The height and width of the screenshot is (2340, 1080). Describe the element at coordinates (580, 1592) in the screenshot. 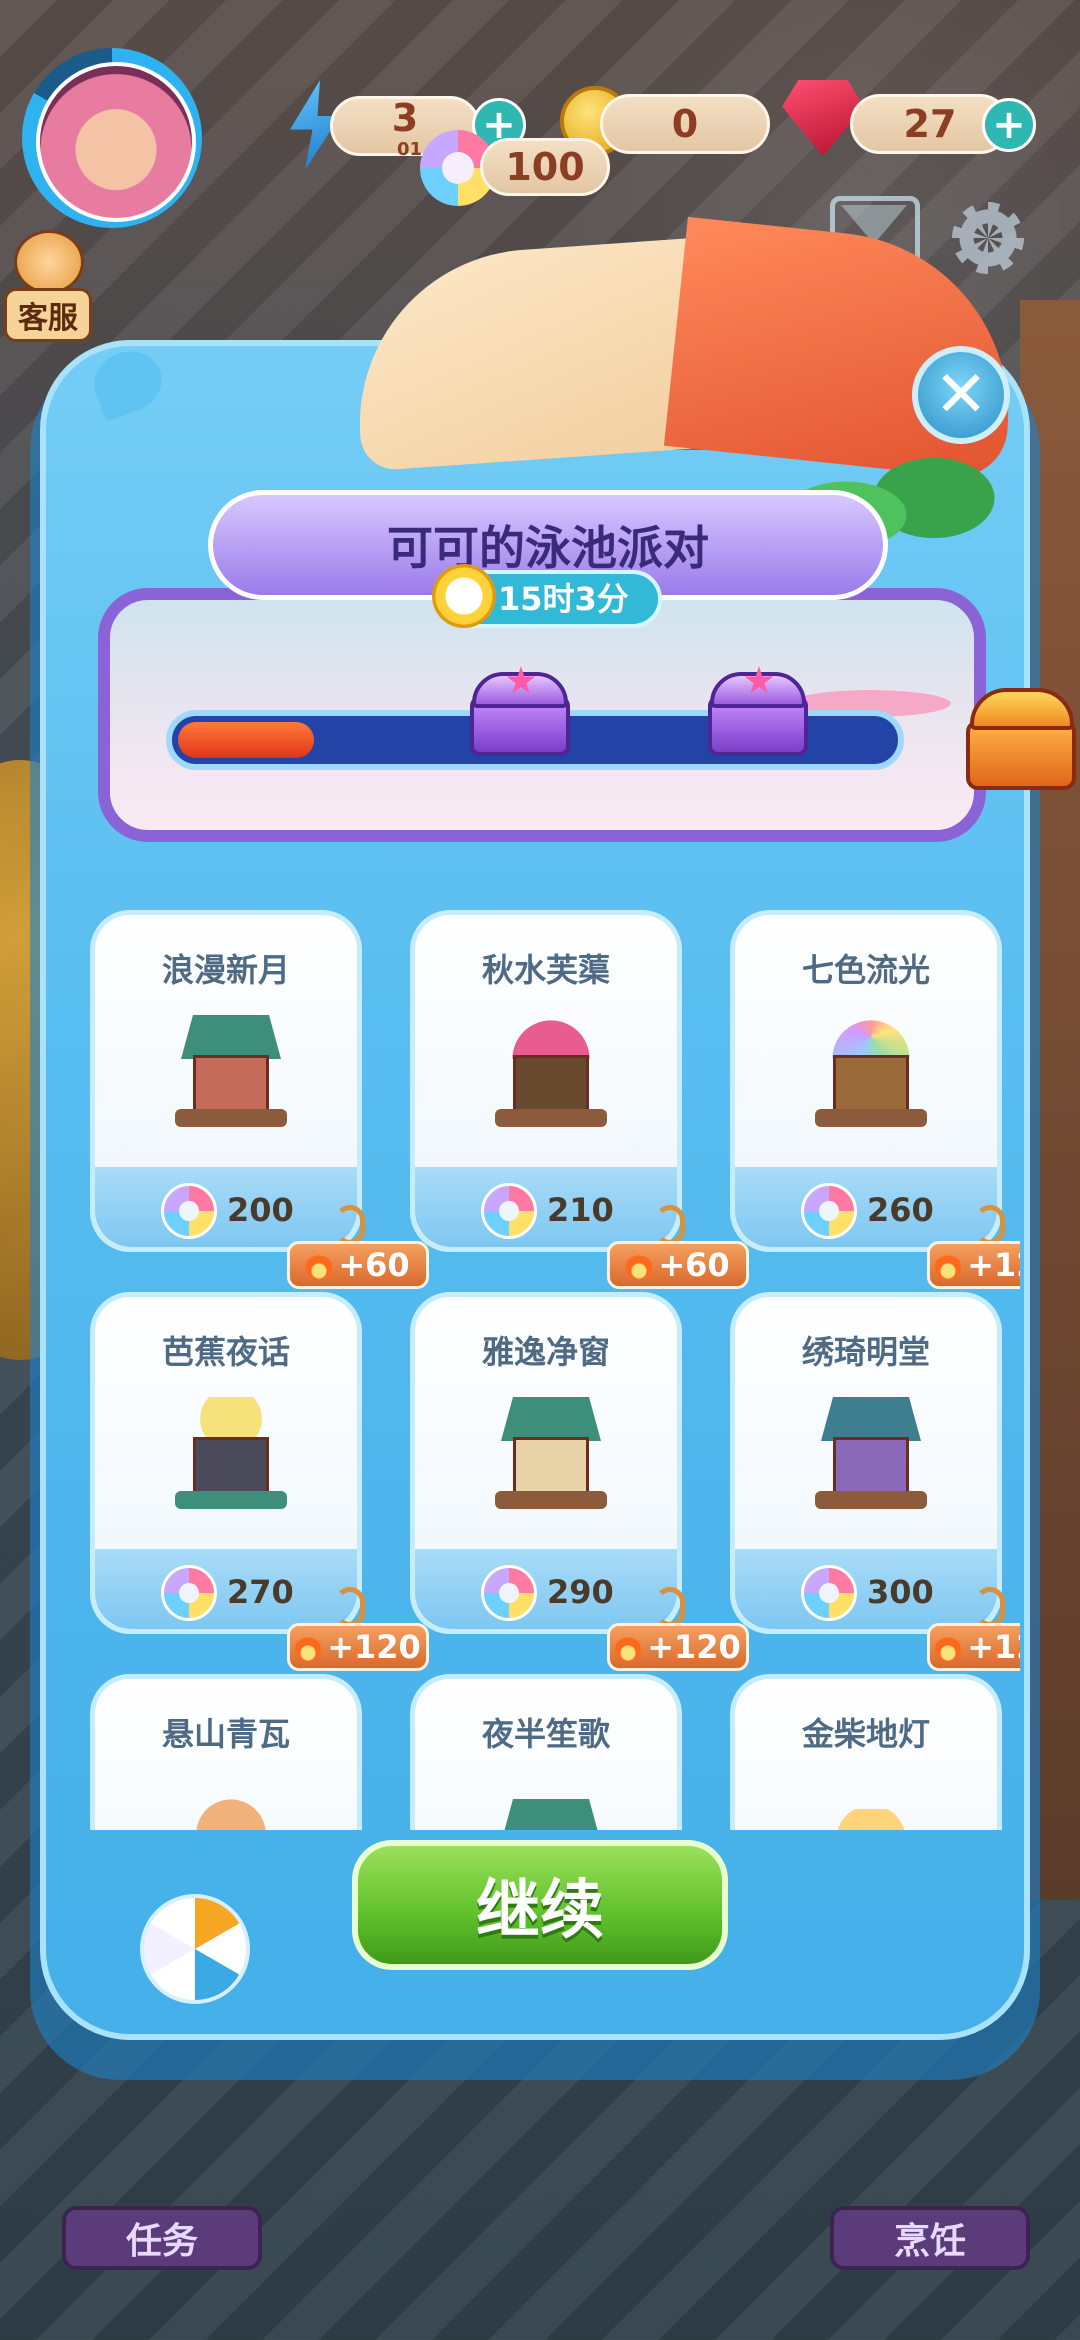

I see `item-price: 290` at that location.